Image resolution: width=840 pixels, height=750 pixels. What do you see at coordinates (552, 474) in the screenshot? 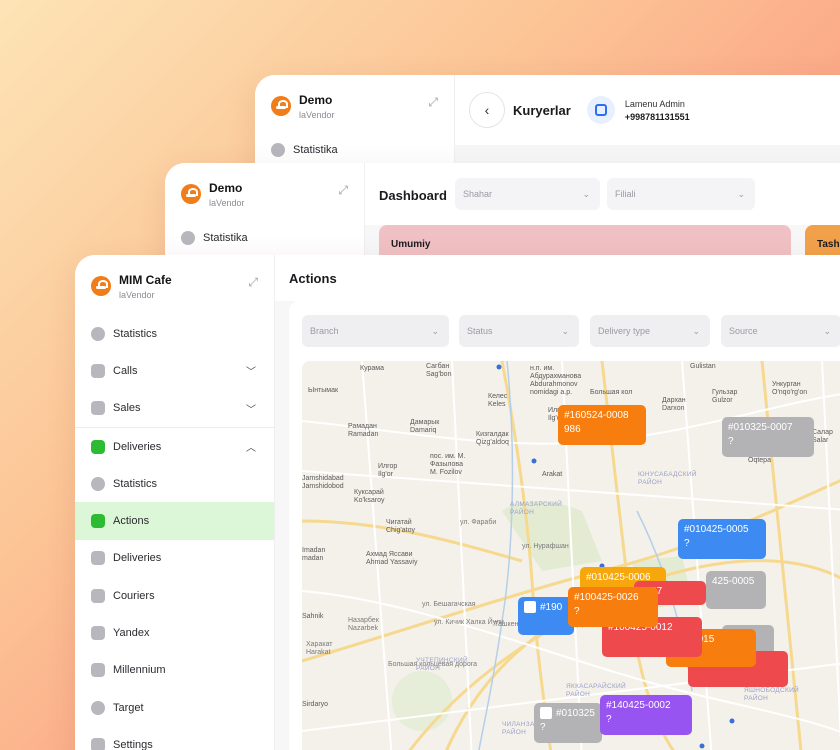
I see `map-label: Arakat` at bounding box center [552, 474].